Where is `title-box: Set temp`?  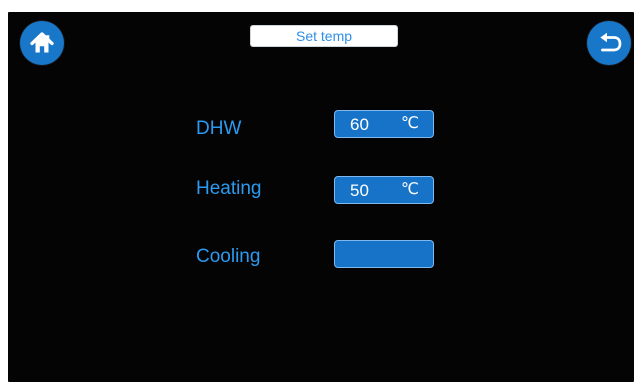 title-box: Set temp is located at coordinates (324, 36).